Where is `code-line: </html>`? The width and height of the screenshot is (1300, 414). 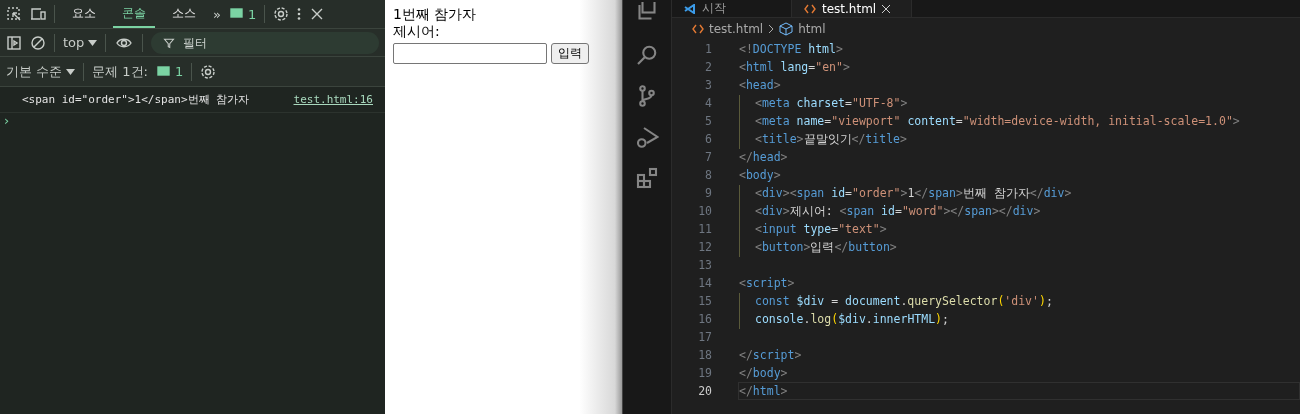 code-line: </html> is located at coordinates (763, 391).